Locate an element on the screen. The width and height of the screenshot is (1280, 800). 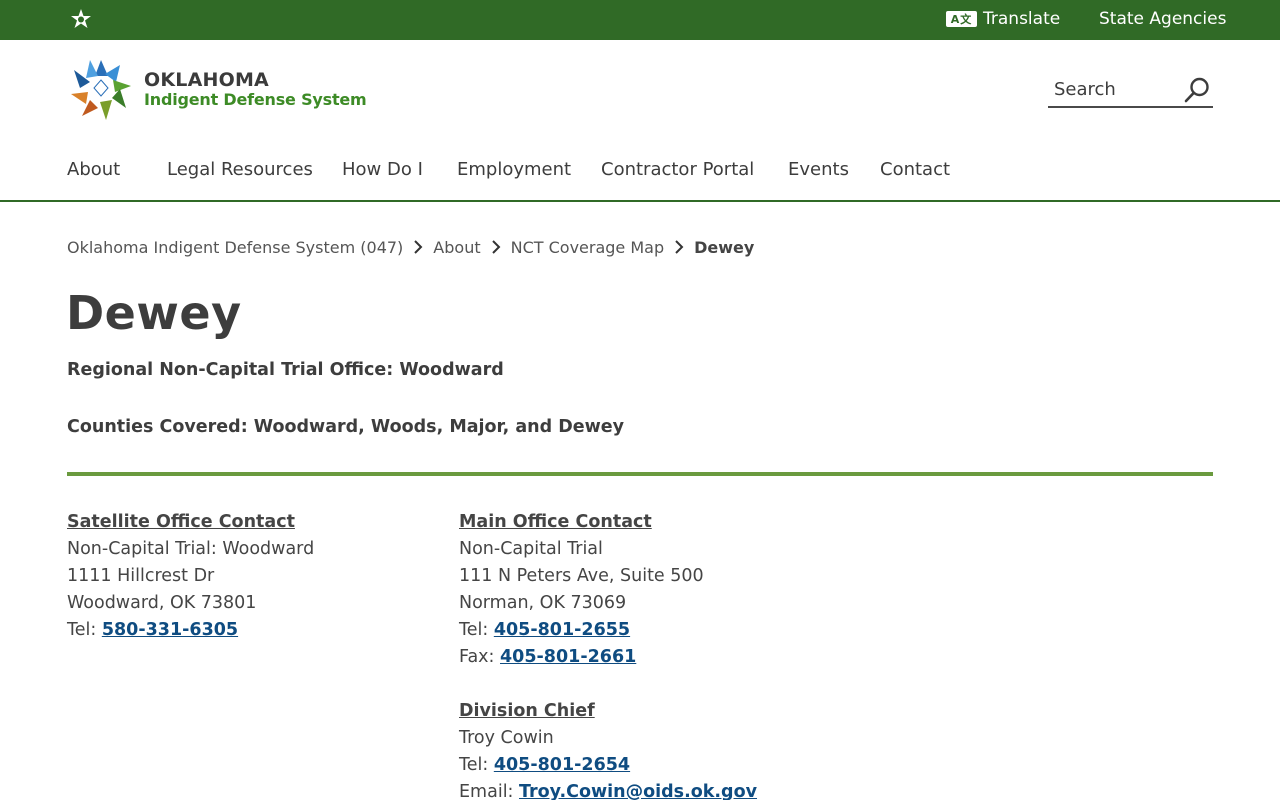
search-input is located at coordinates (1114, 89).